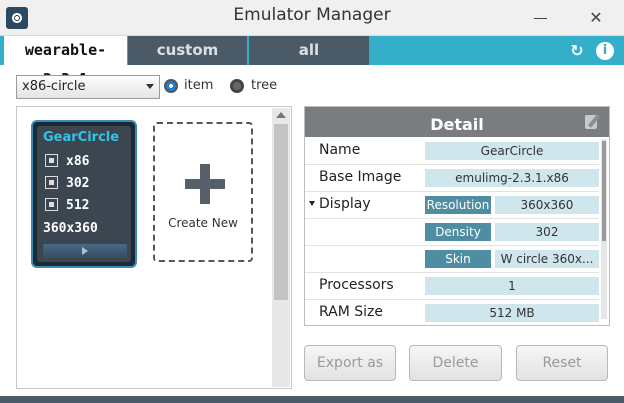 The width and height of the screenshot is (624, 403). I want to click on tab-all: all, so click(309, 50).